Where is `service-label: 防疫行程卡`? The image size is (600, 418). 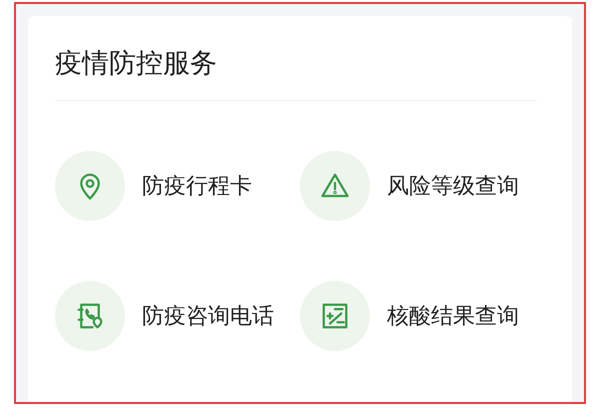 service-label: 防疫行程卡 is located at coordinates (197, 186).